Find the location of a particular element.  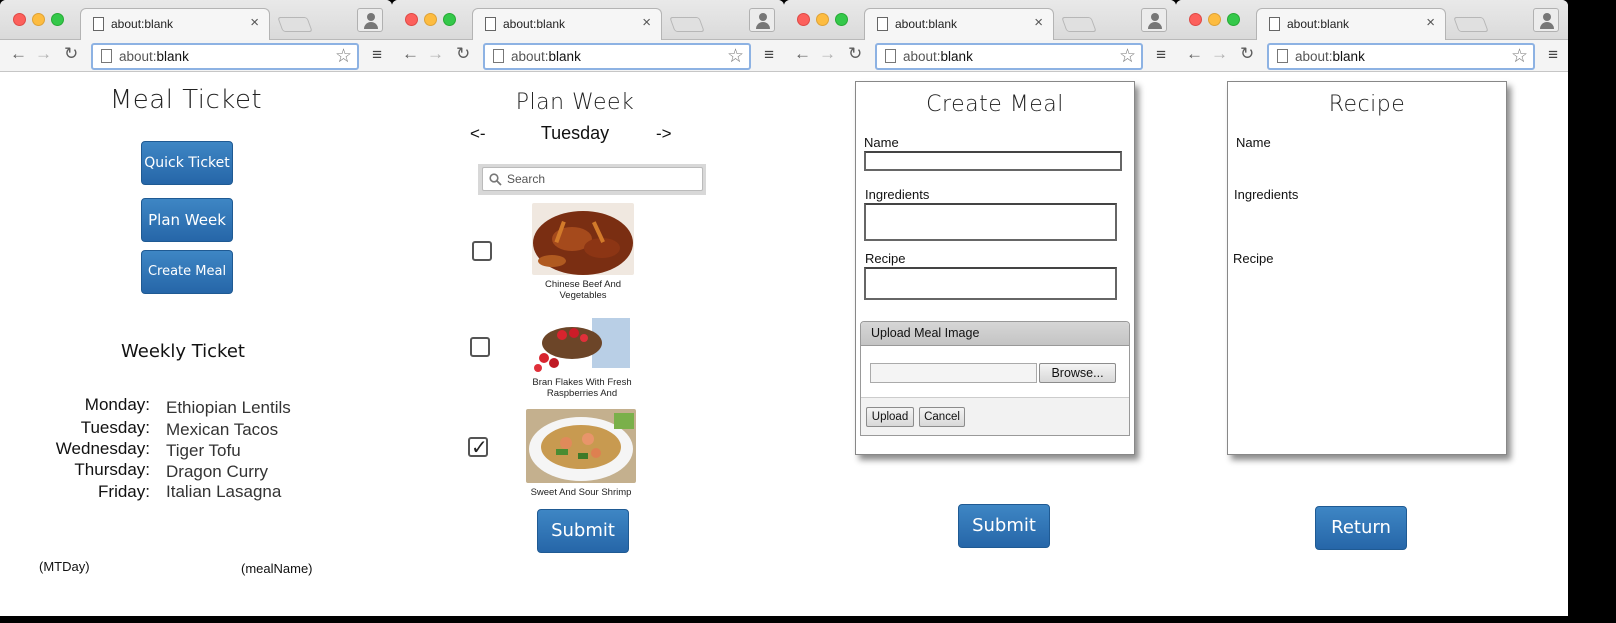

meal-checkbox-checked: ✓ is located at coordinates (478, 448).